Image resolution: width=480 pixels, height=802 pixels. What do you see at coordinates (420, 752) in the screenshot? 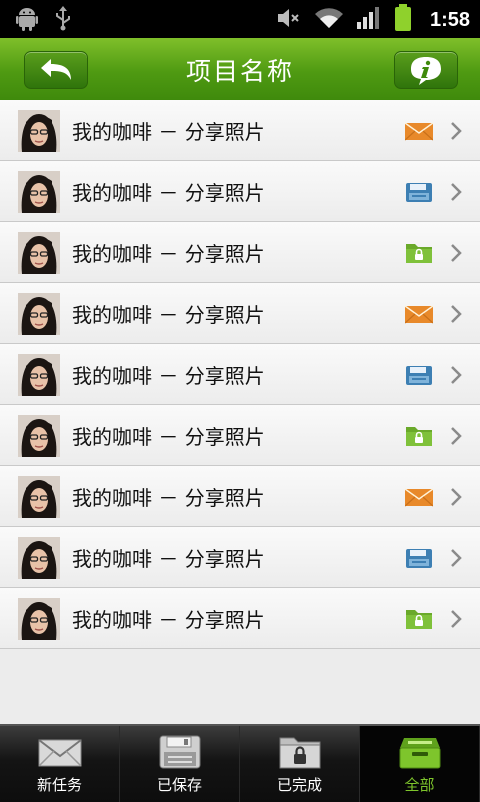
I see `inbox-tray-icon` at bounding box center [420, 752].